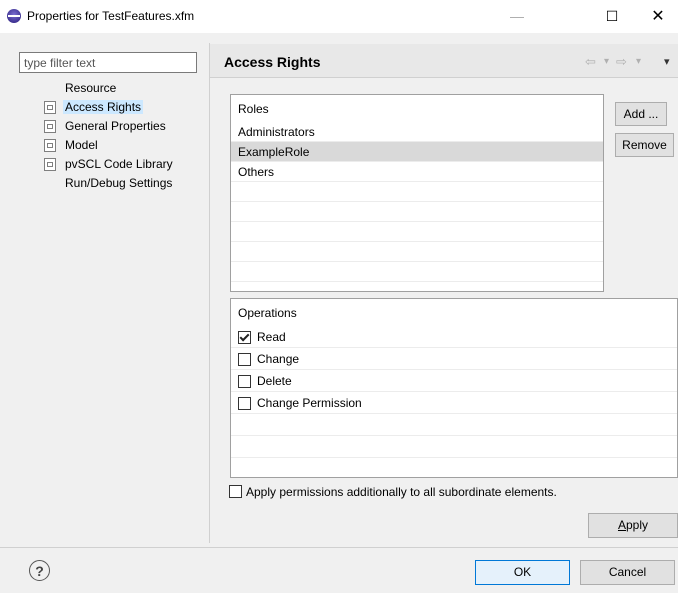 This screenshot has height=593, width=678. What do you see at coordinates (209, 293) in the screenshot?
I see `sash-divider` at bounding box center [209, 293].